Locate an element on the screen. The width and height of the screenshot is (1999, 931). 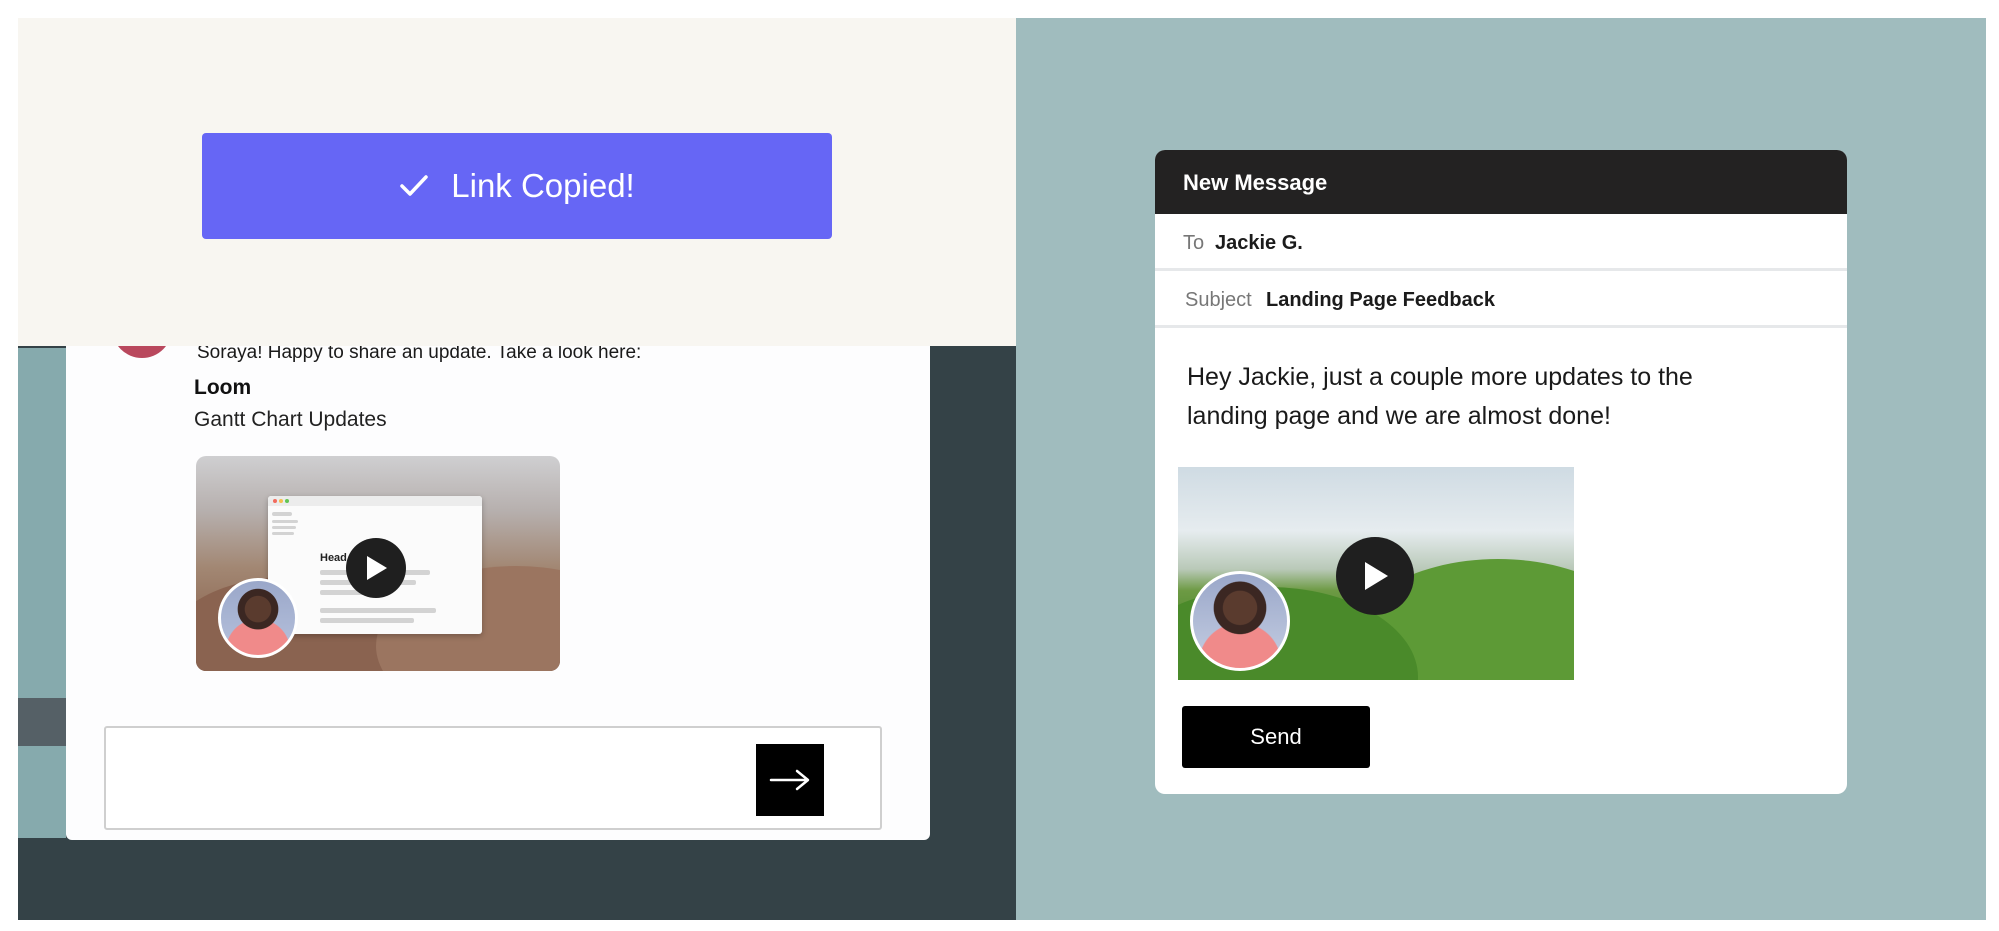
thumbnail-heading: Head is located at coordinates (333, 558).